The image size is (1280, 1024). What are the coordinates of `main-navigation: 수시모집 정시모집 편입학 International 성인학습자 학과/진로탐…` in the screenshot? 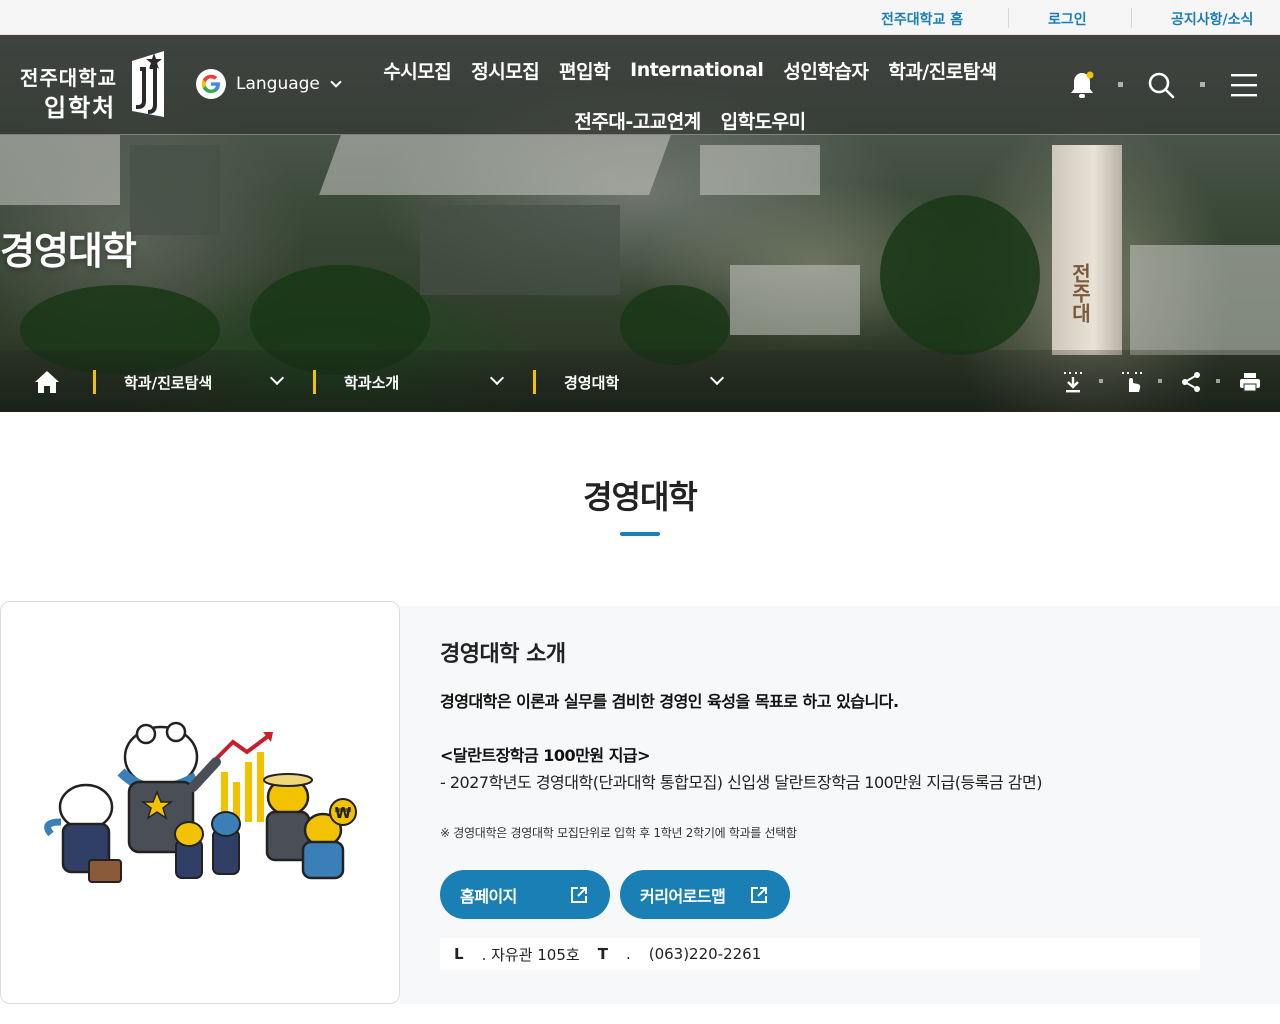 It's located at (690, 95).